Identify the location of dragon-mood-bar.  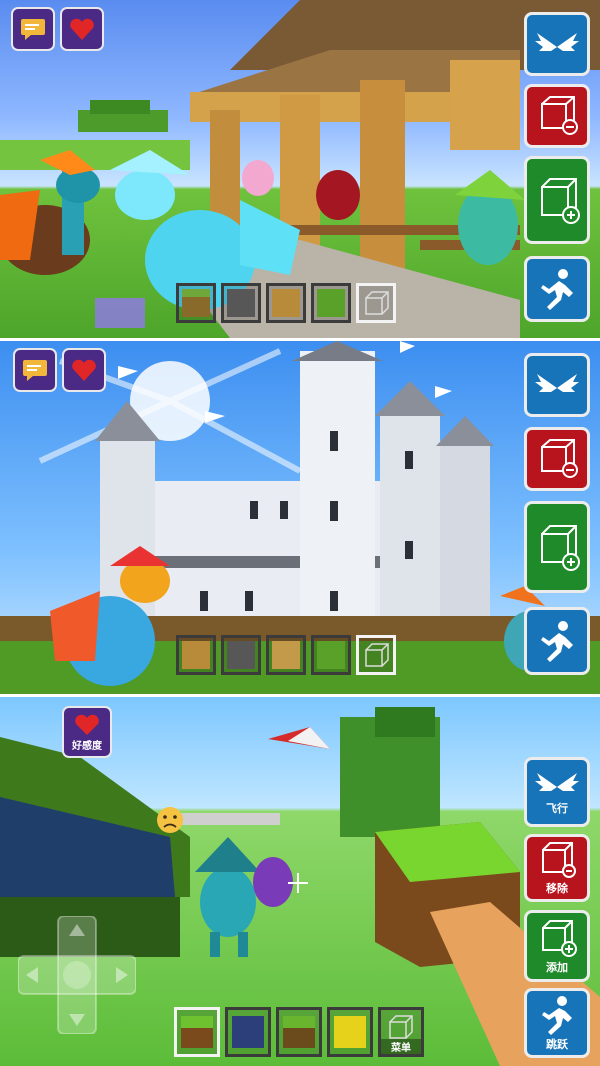
(230, 819).